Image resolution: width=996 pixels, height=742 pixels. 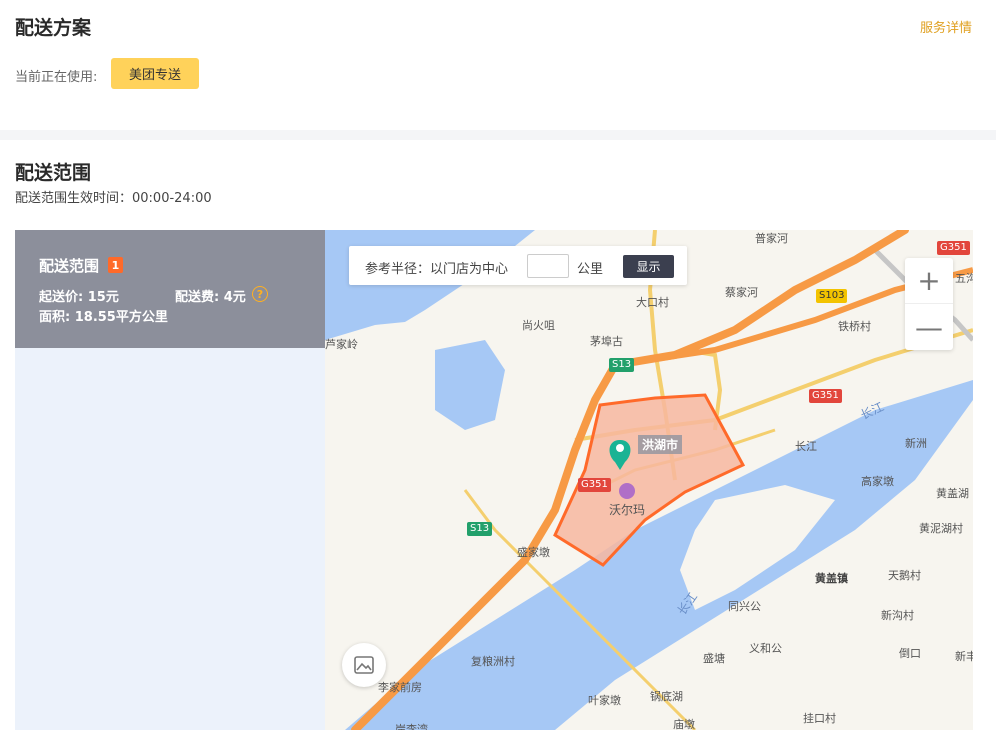 What do you see at coordinates (941, 528) in the screenshot?
I see `place-label: 黄泥湖村` at bounding box center [941, 528].